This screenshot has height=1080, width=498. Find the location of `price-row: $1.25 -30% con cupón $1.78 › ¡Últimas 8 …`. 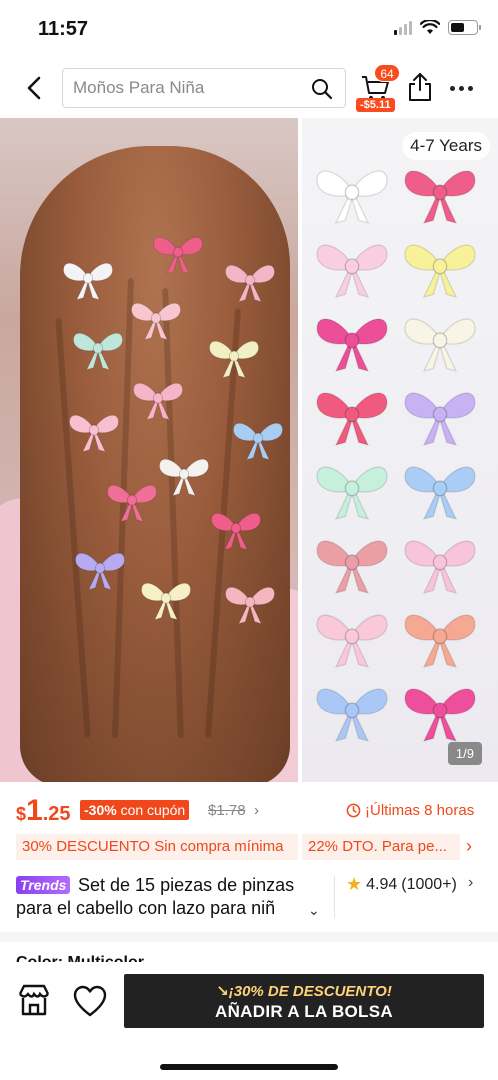

price-row: $1.25 -30% con cupón $1.78 › ¡Últimas 8 … is located at coordinates (249, 810).